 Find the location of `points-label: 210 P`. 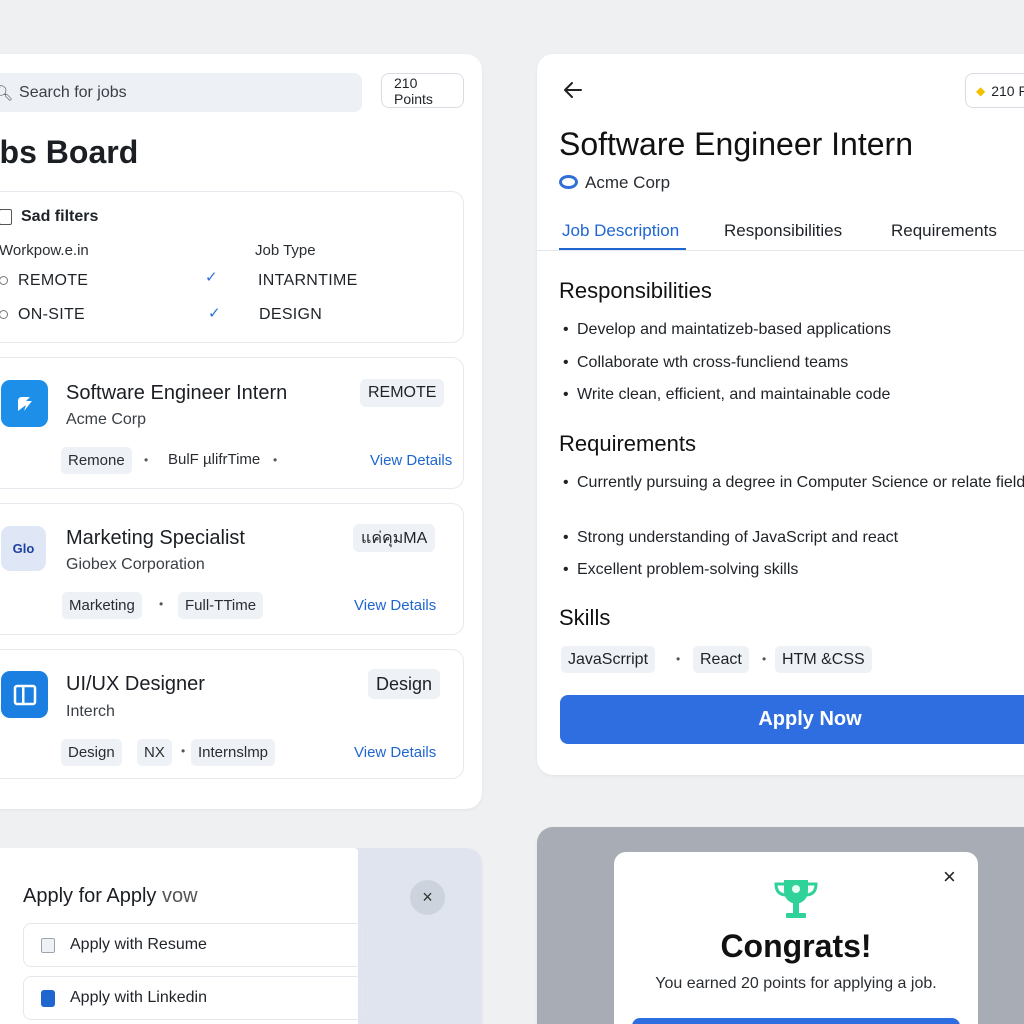

points-label: 210 P is located at coordinates (1007, 90).